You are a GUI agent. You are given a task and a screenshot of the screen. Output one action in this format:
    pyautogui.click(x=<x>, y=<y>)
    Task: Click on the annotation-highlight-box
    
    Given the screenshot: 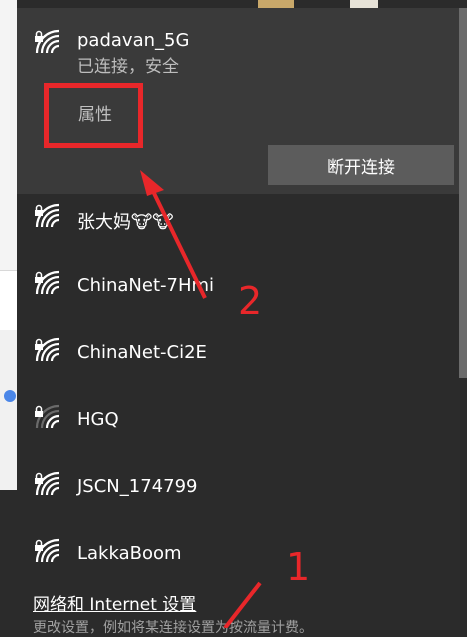 What is the action you would take?
    pyautogui.click(x=93, y=115)
    